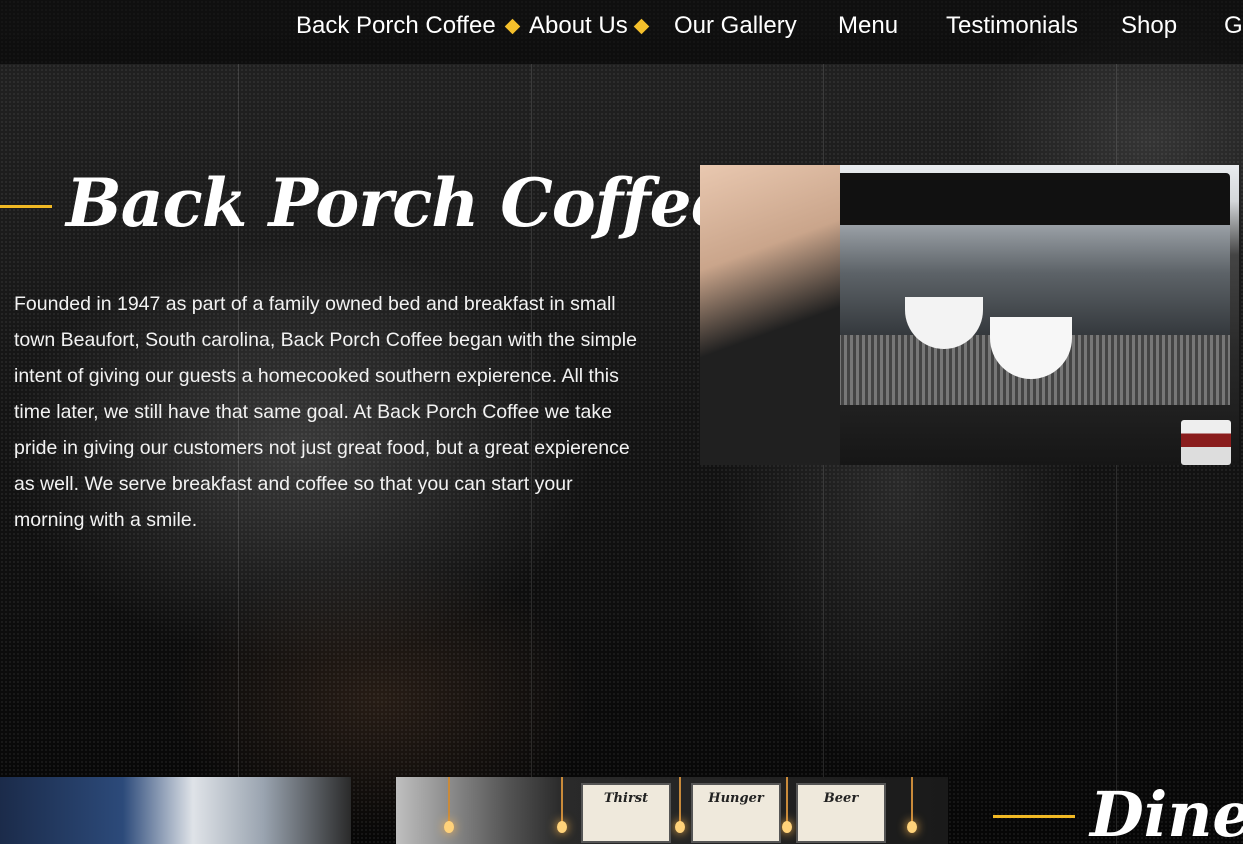  Describe the element at coordinates (735, 26) in the screenshot. I see `nav-item-our-gallery: Our Gallery` at that location.